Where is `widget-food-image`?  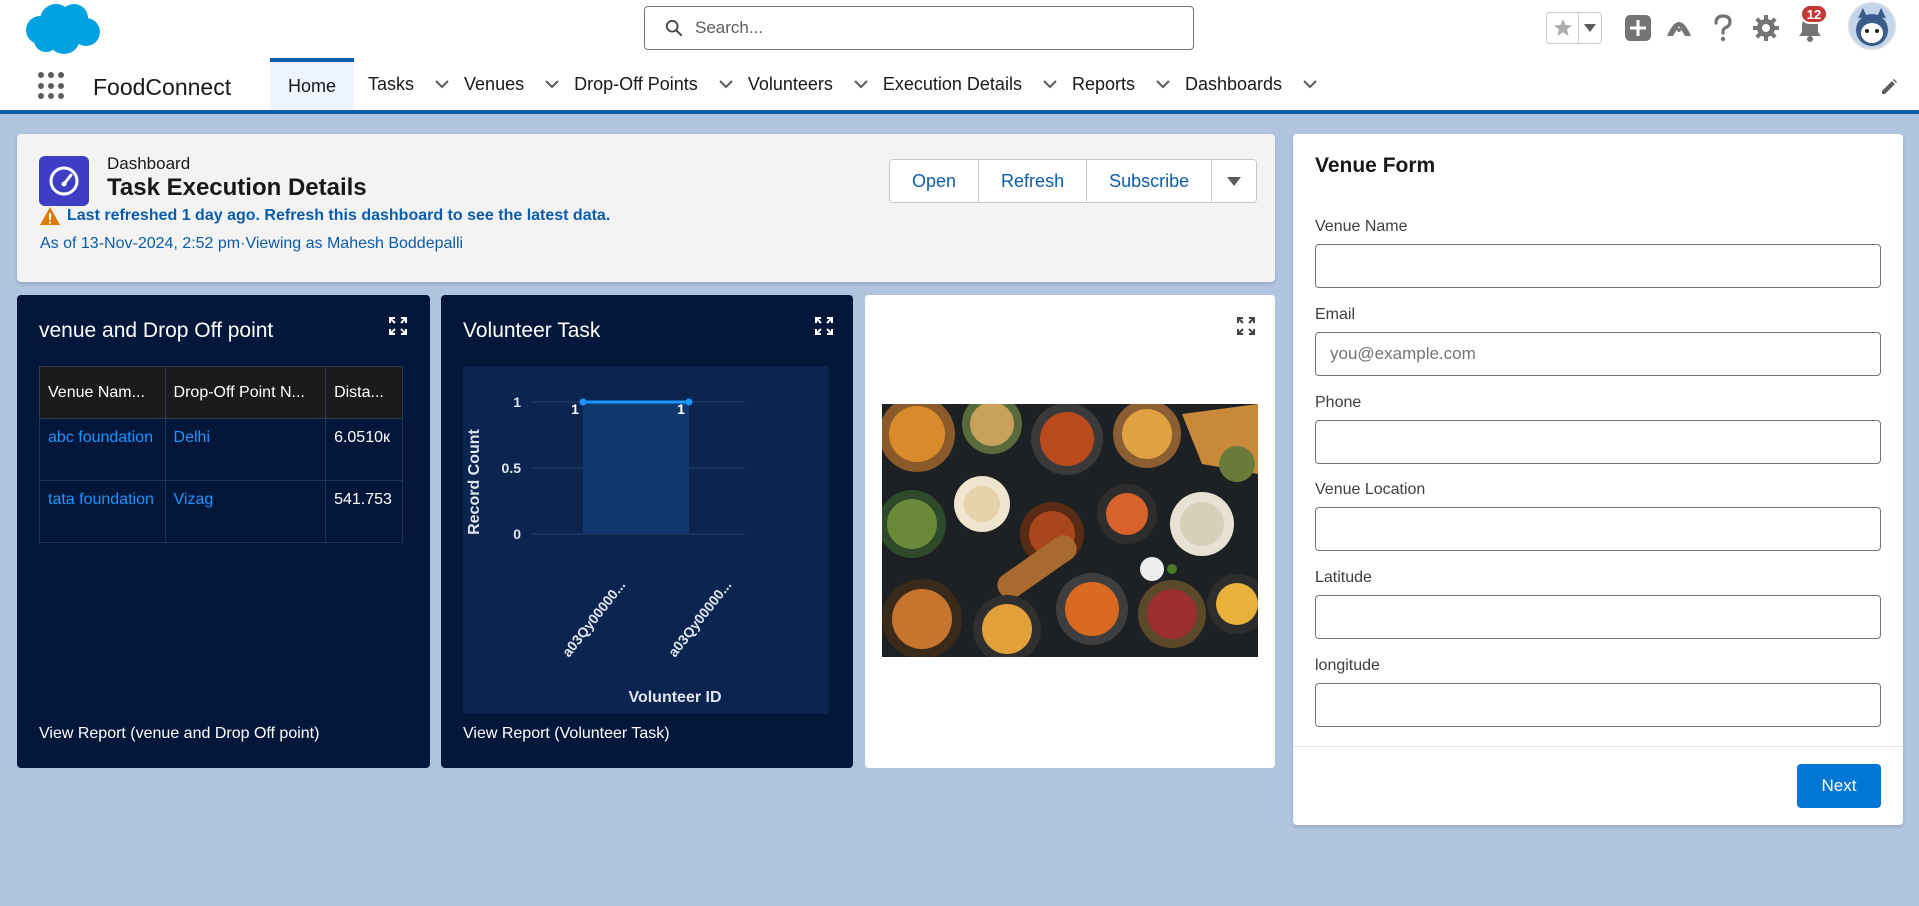 widget-food-image is located at coordinates (1070, 531).